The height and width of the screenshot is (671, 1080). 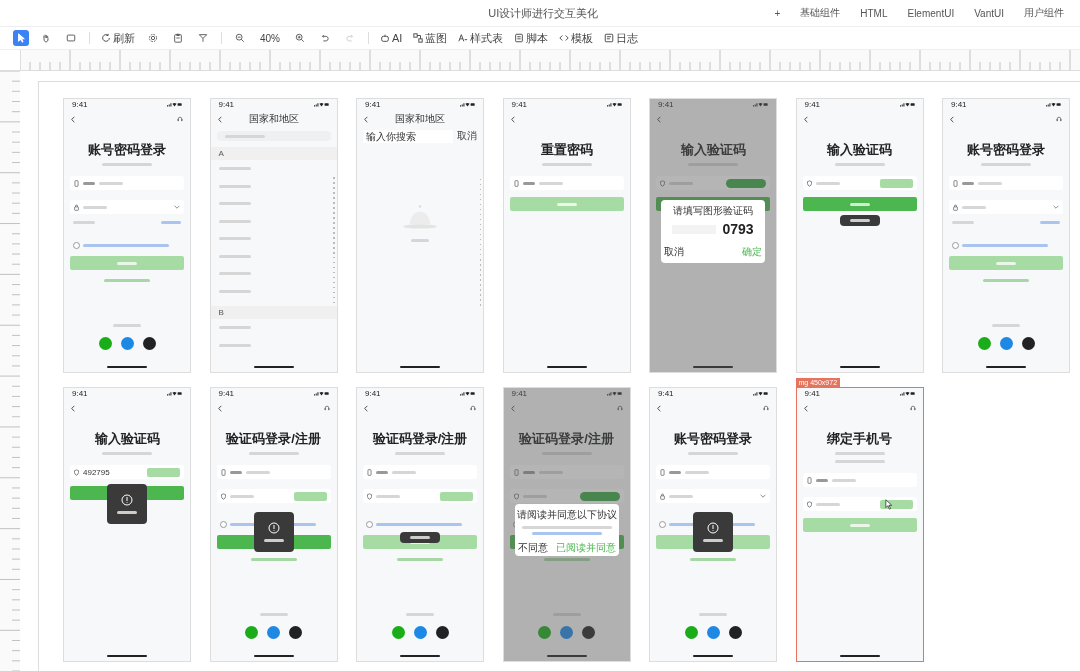 I want to click on section-header: B, so click(x=273, y=312).